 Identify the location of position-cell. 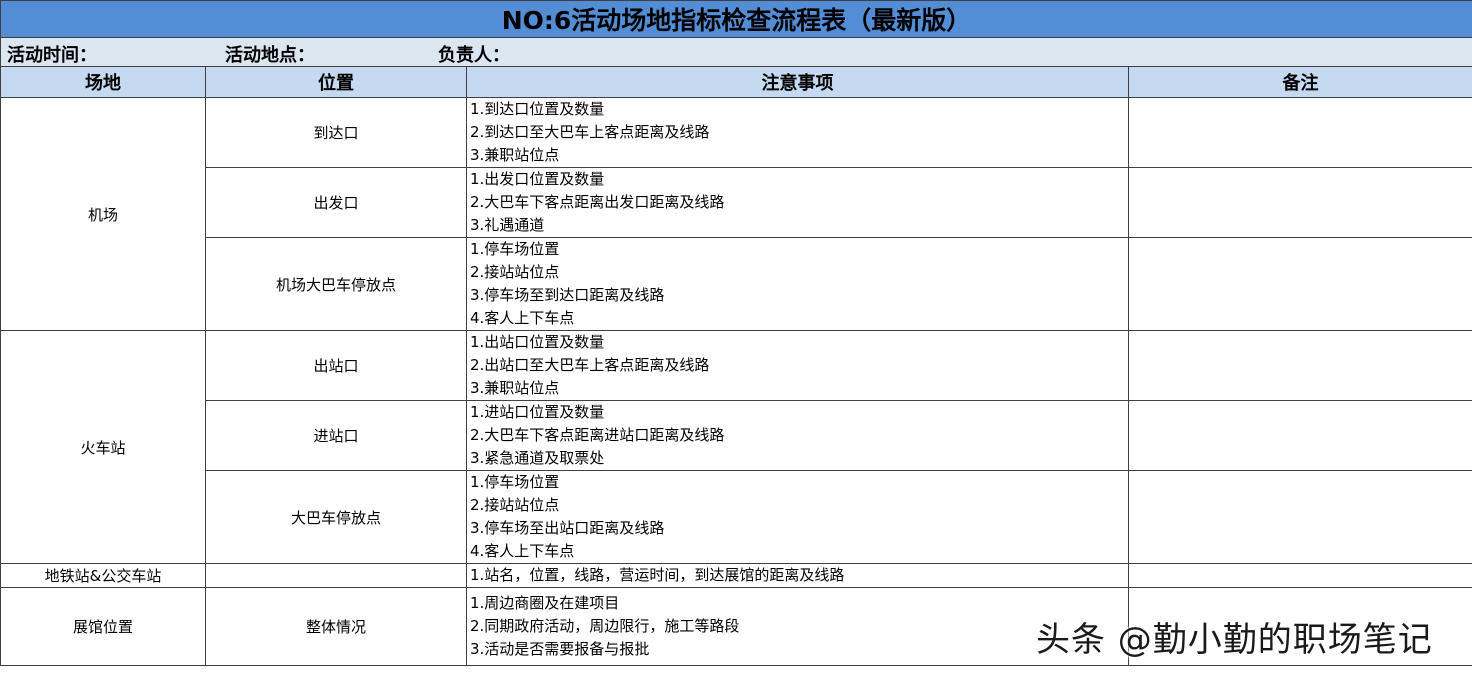
(336, 575).